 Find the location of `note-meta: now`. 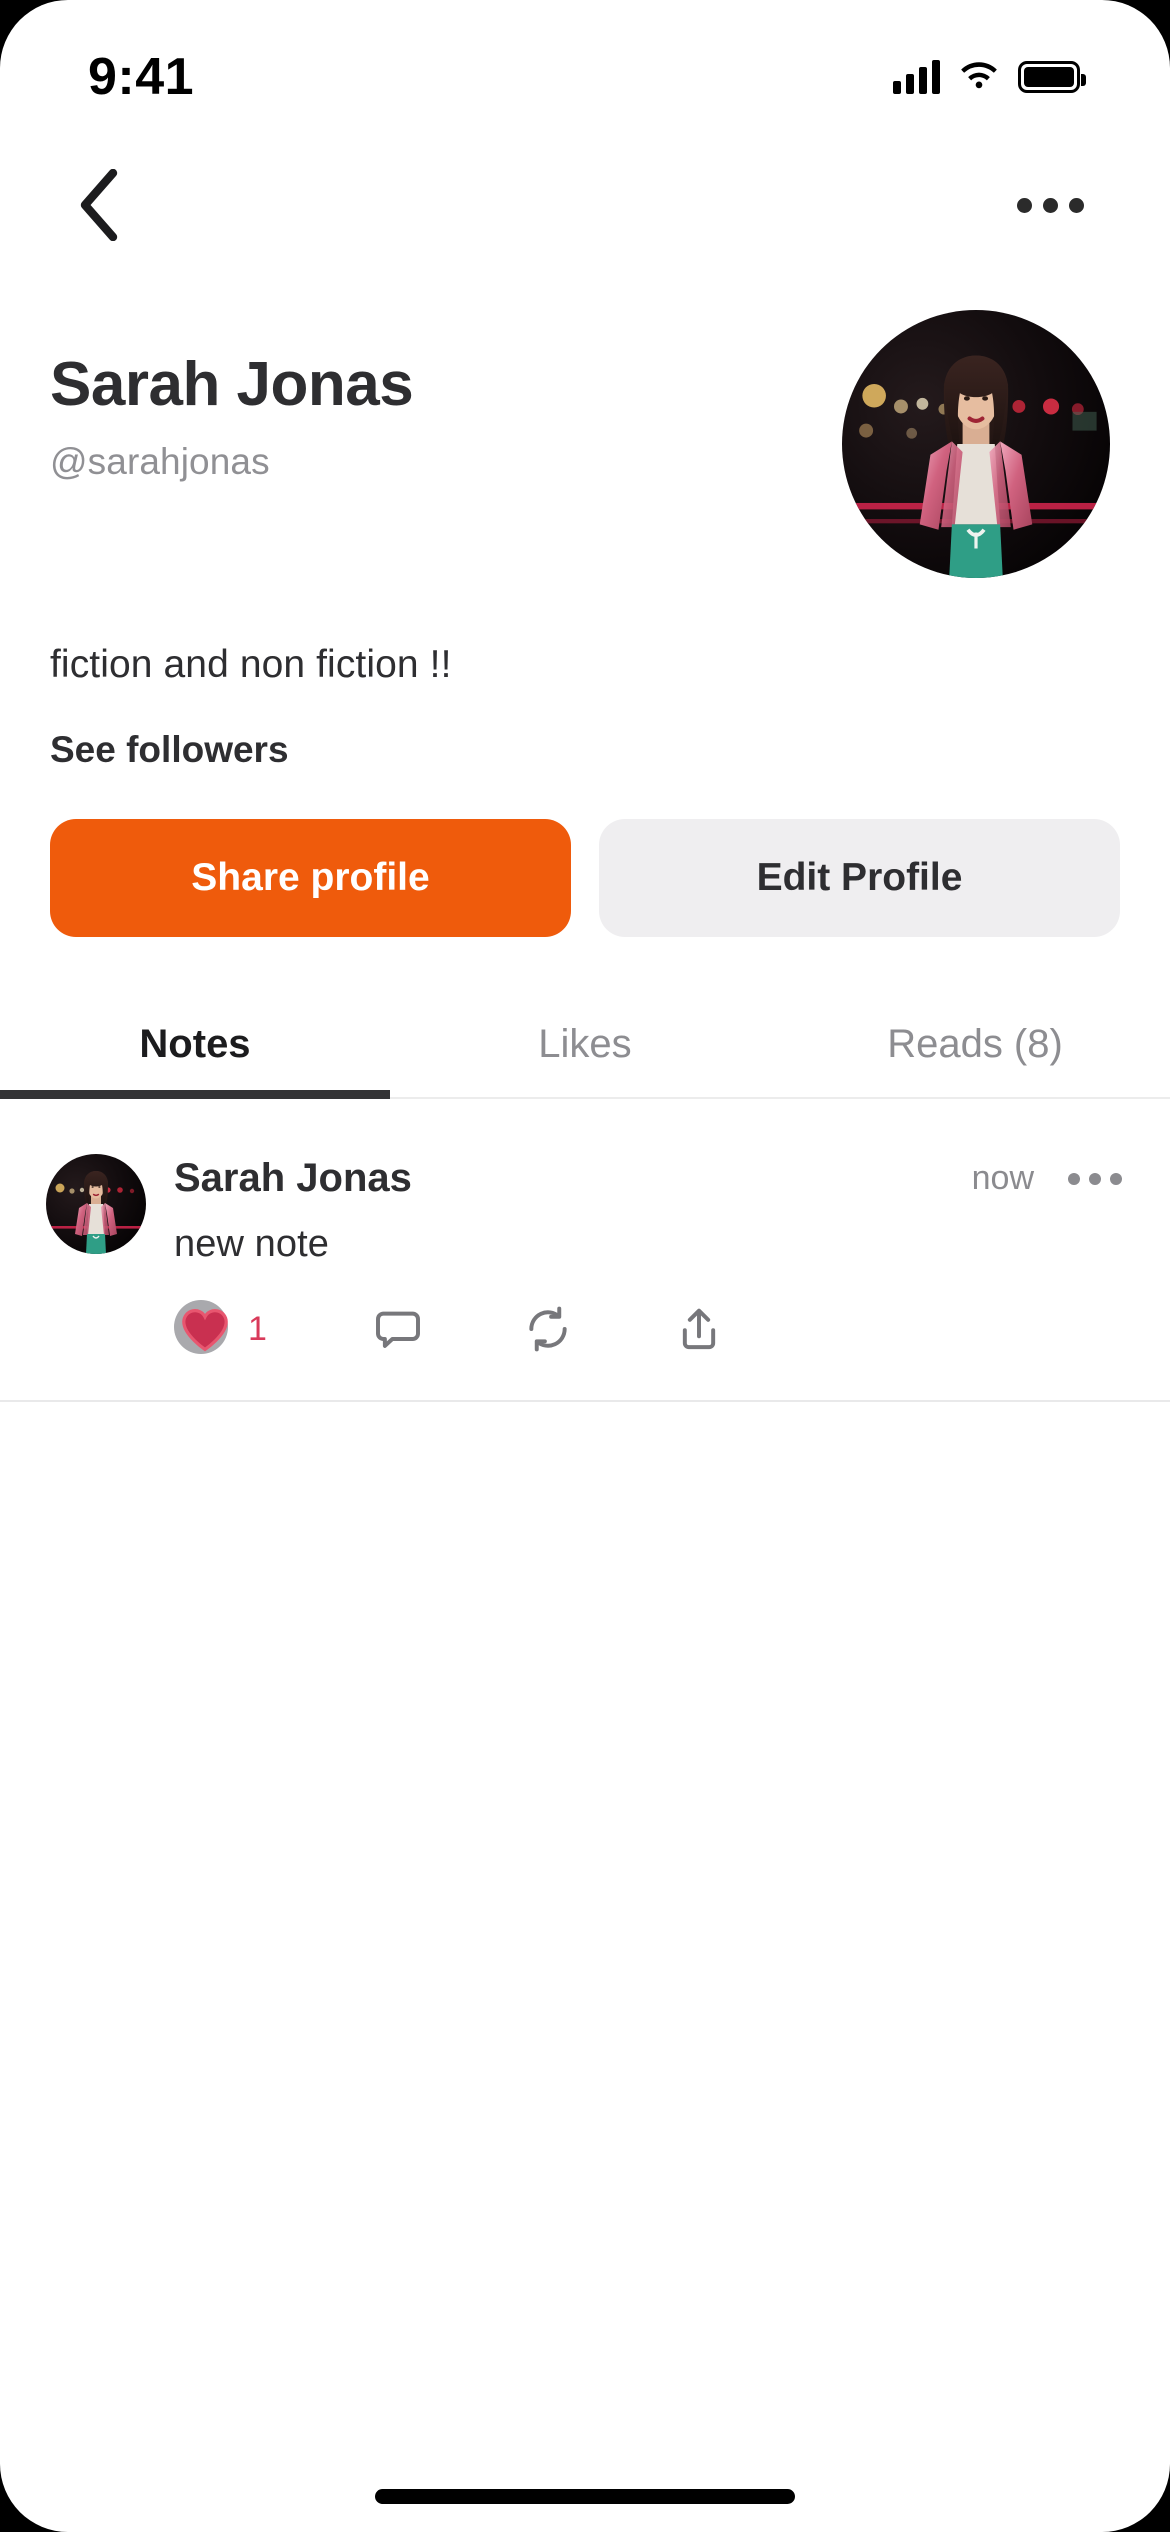

note-meta: now is located at coordinates (1049, 1179).